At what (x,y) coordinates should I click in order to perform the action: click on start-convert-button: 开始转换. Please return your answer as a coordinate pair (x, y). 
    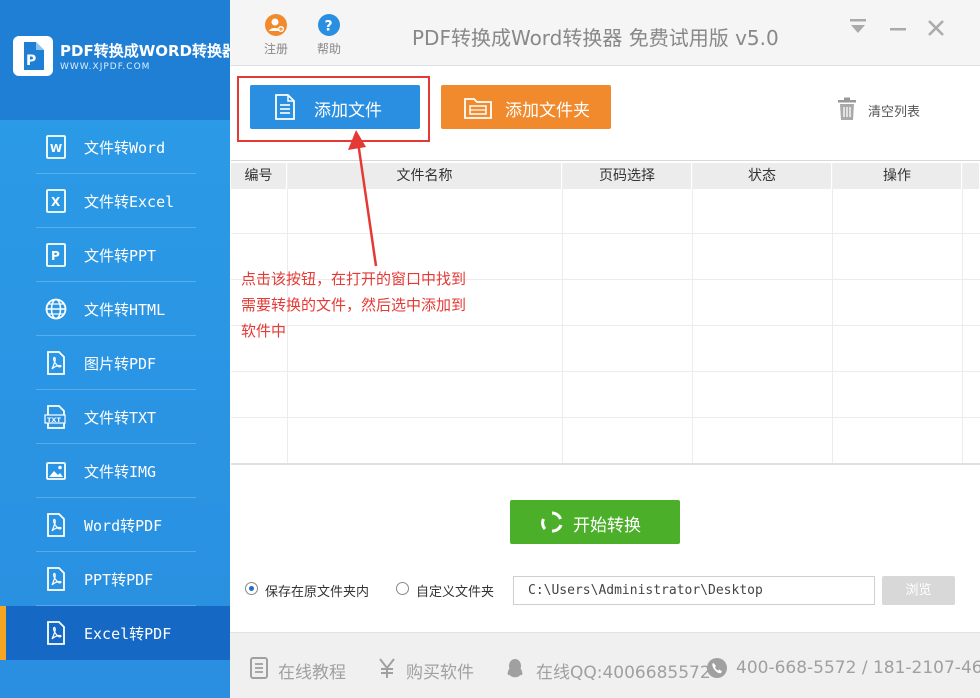
    Looking at the image, I should click on (595, 522).